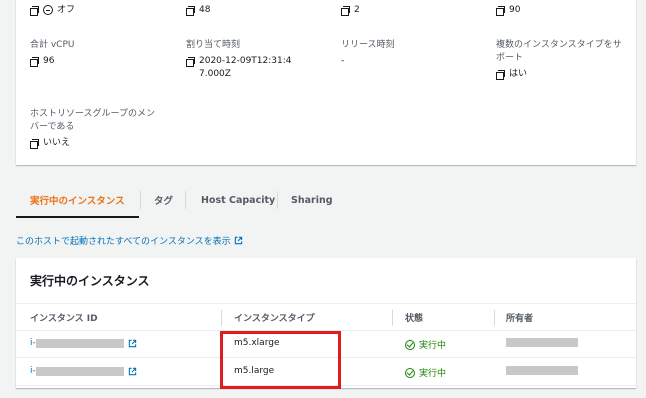 This screenshot has width=646, height=398. I want to click on detail-sockets: 48, so click(198, 10).